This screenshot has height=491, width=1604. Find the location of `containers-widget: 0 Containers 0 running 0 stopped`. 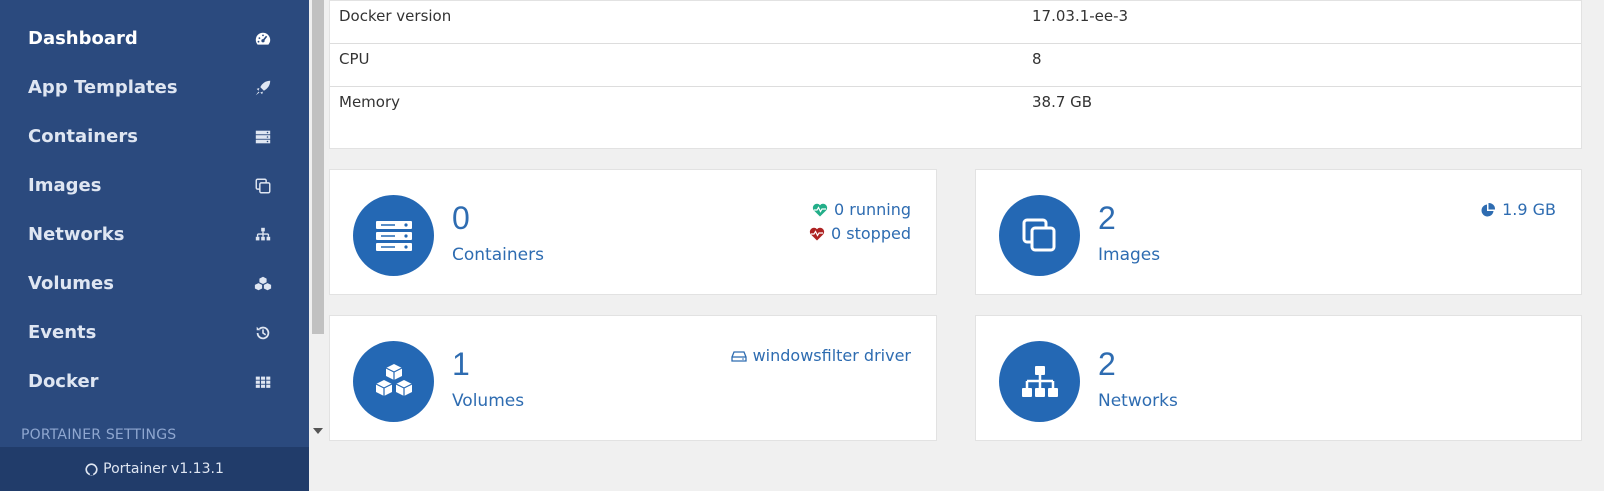

containers-widget: 0 Containers 0 running 0 stopped is located at coordinates (633, 232).